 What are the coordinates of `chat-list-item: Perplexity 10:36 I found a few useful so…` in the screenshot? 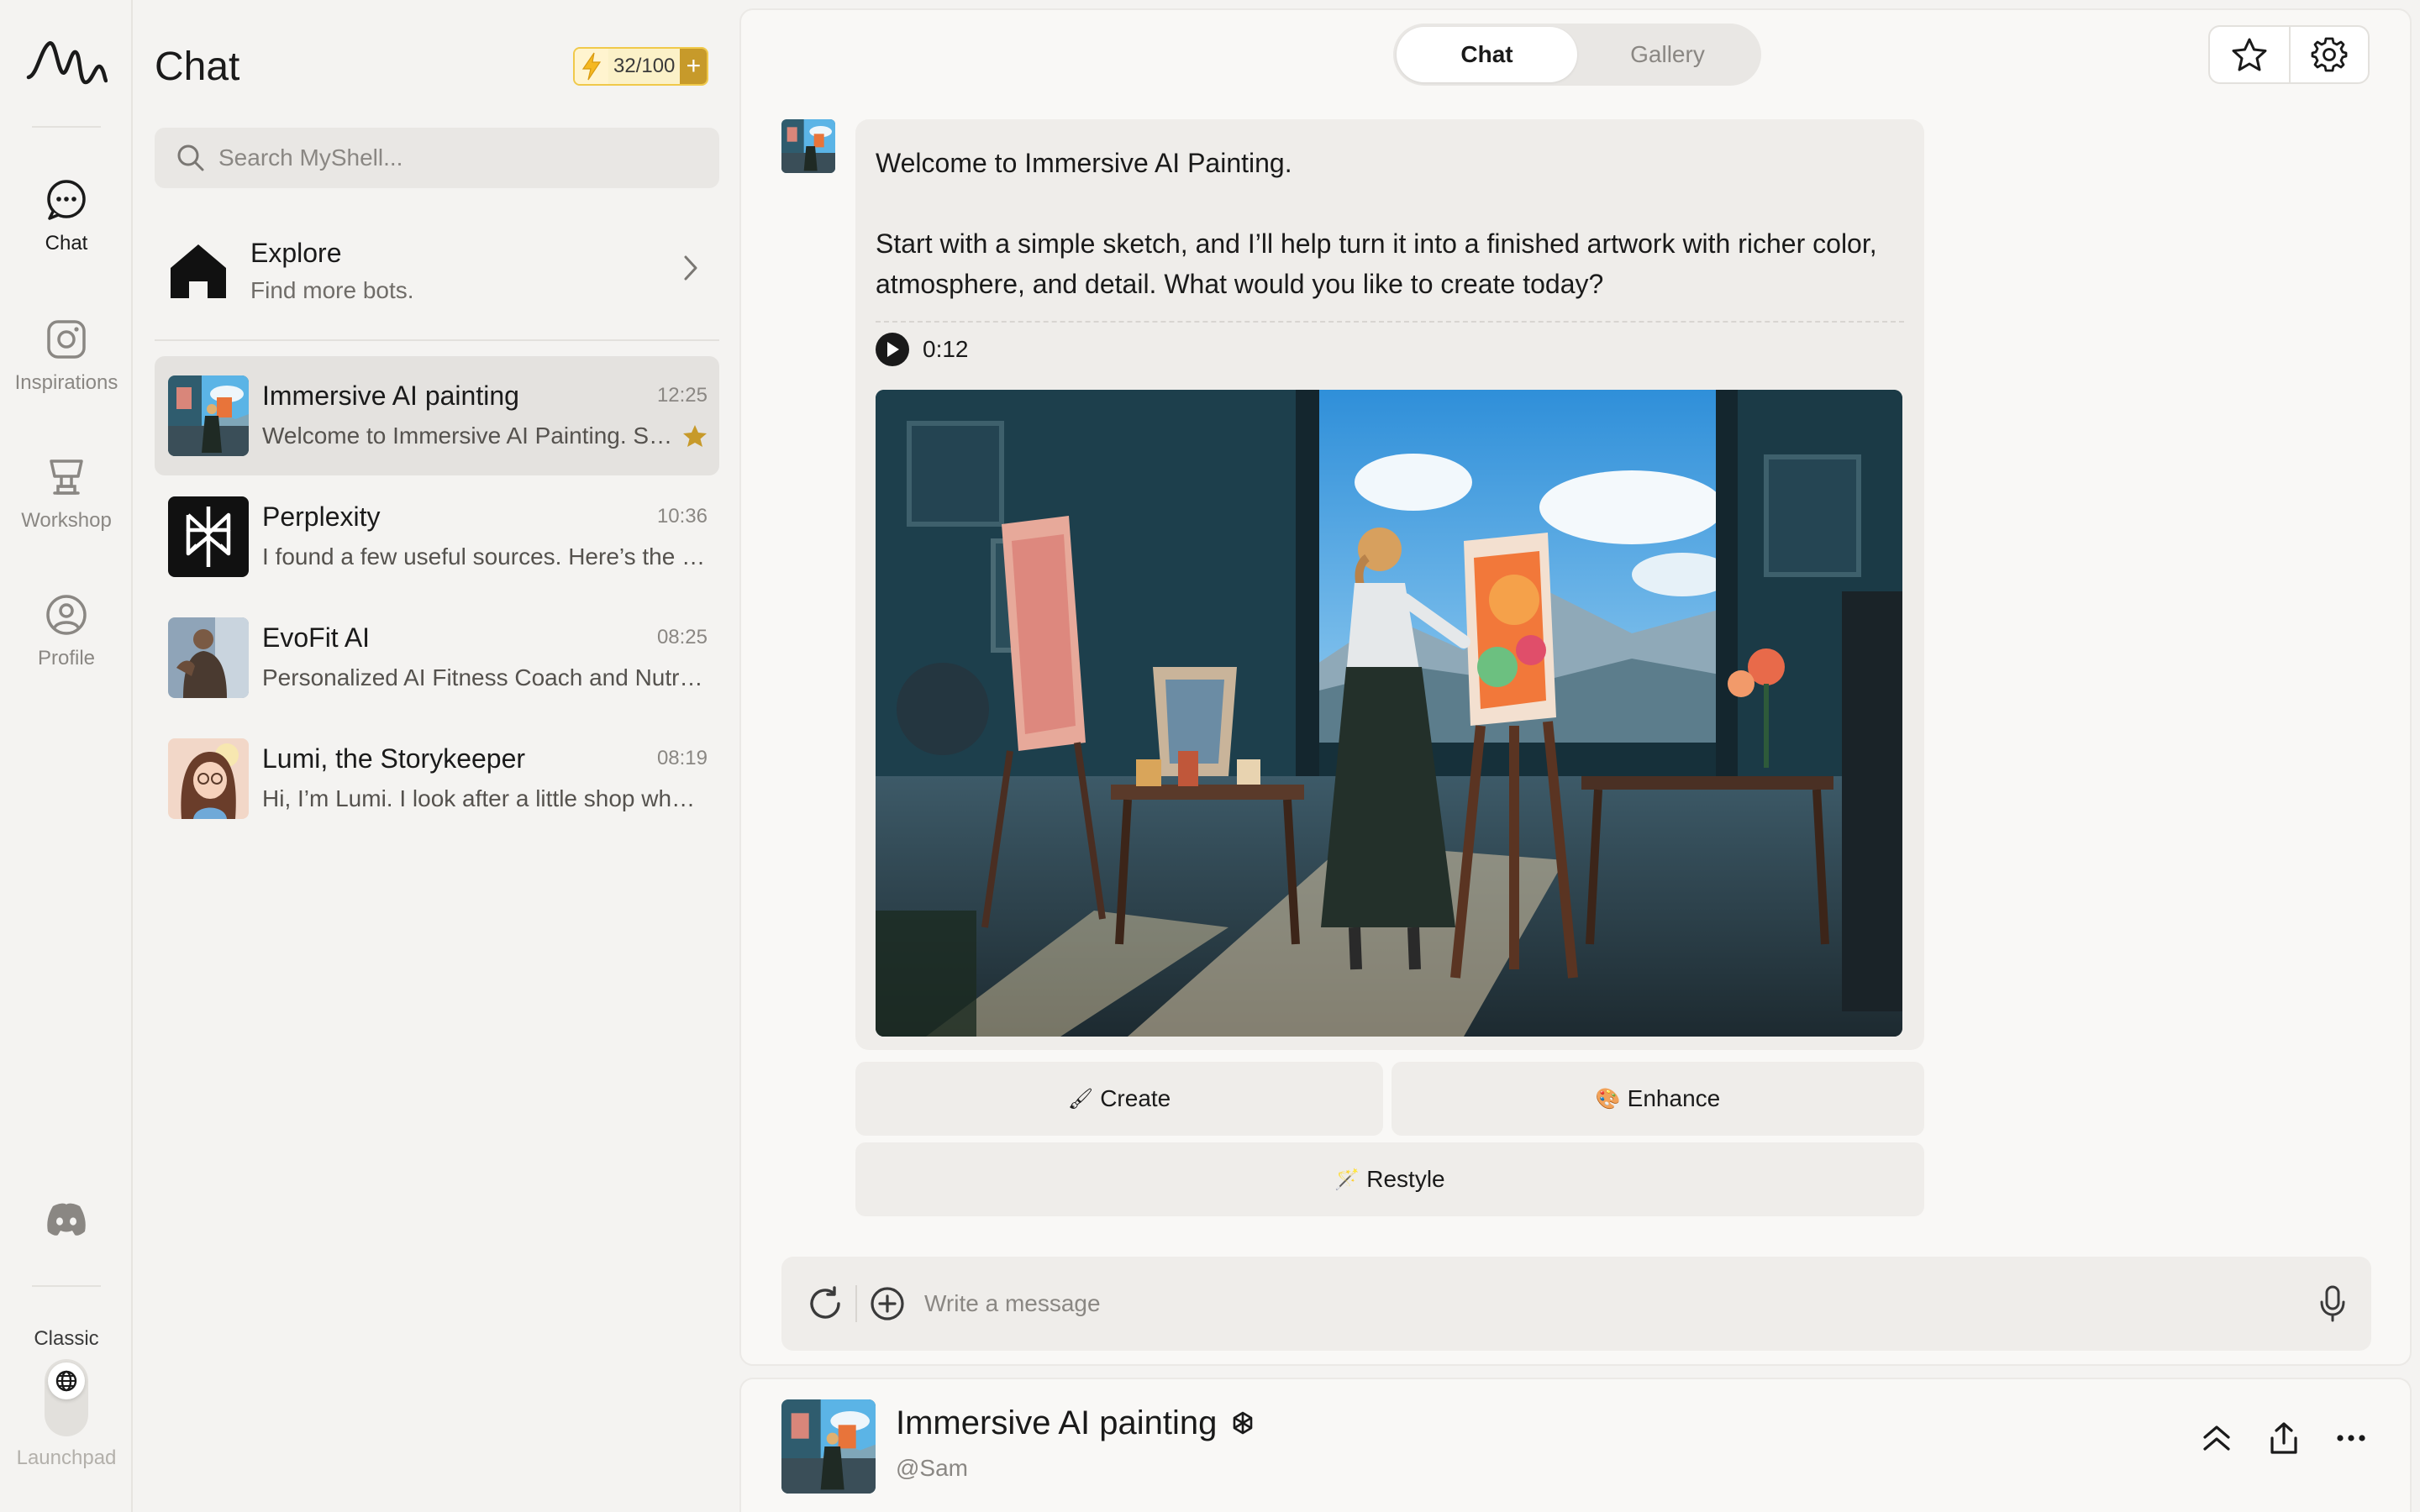 It's located at (437, 536).